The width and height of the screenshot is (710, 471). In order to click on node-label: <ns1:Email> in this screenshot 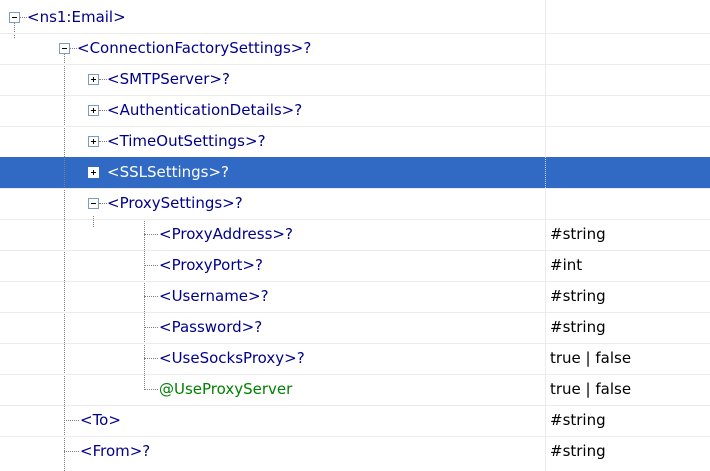, I will do `click(76, 17)`.